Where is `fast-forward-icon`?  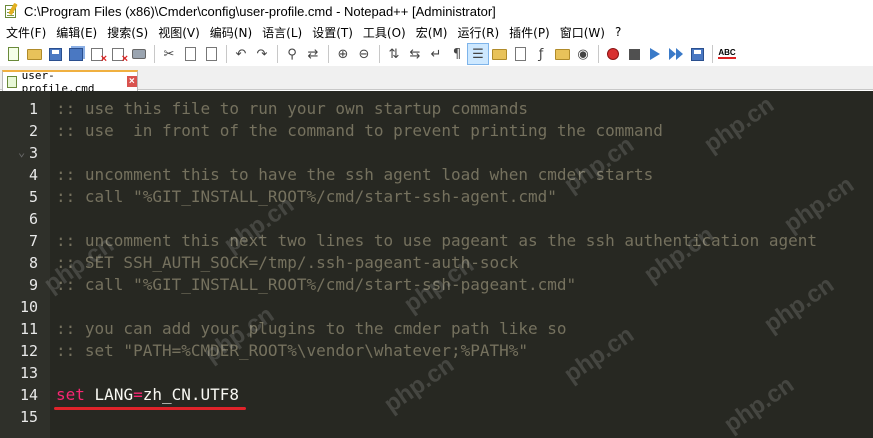 fast-forward-icon is located at coordinates (676, 54).